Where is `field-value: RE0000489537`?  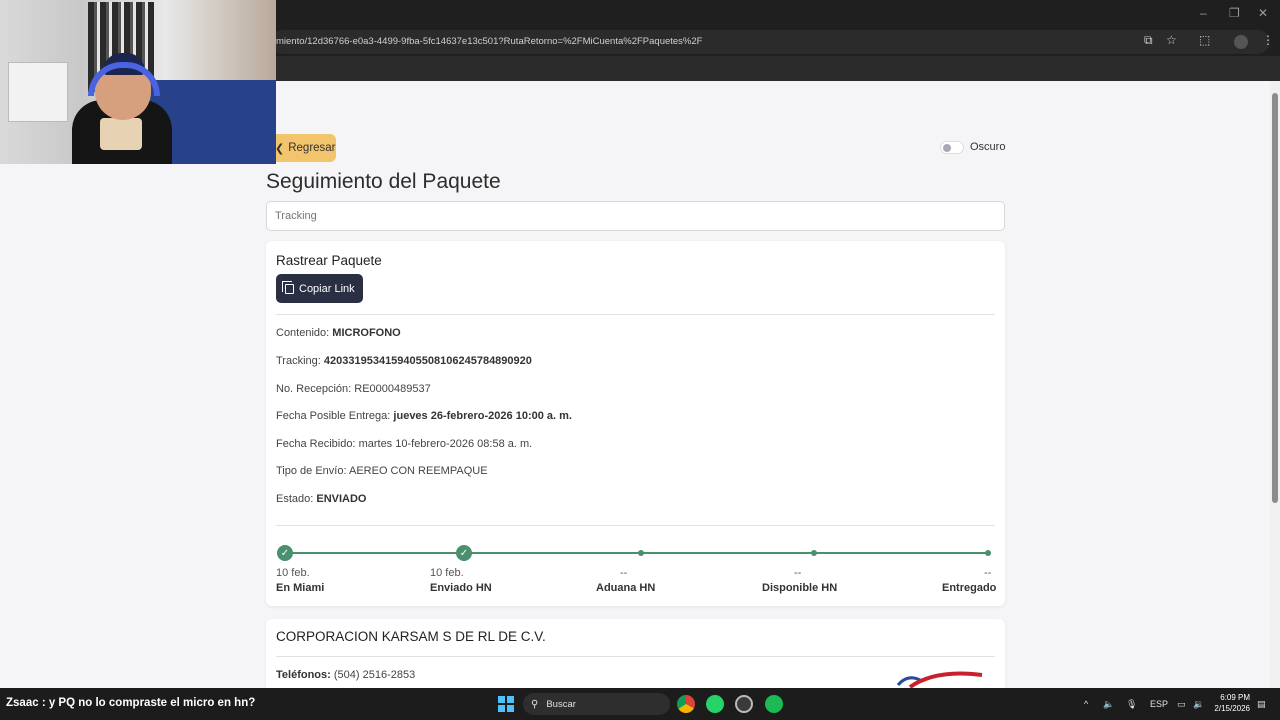
field-value: RE0000489537 is located at coordinates (392, 389).